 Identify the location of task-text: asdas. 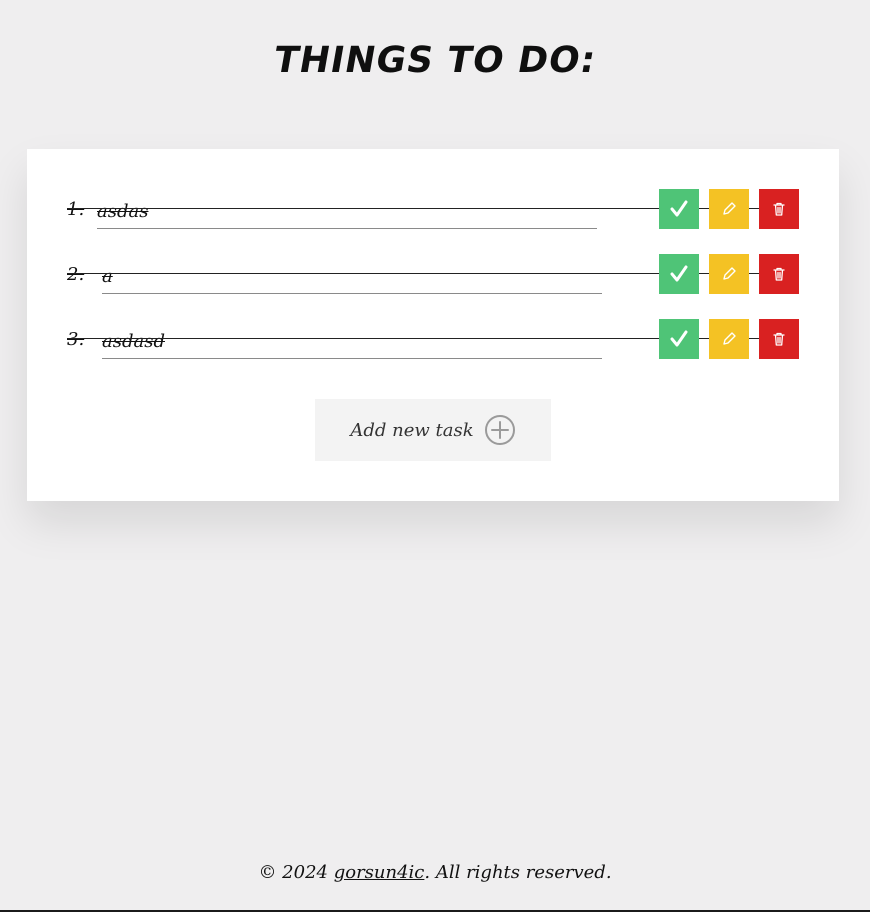
(347, 215).